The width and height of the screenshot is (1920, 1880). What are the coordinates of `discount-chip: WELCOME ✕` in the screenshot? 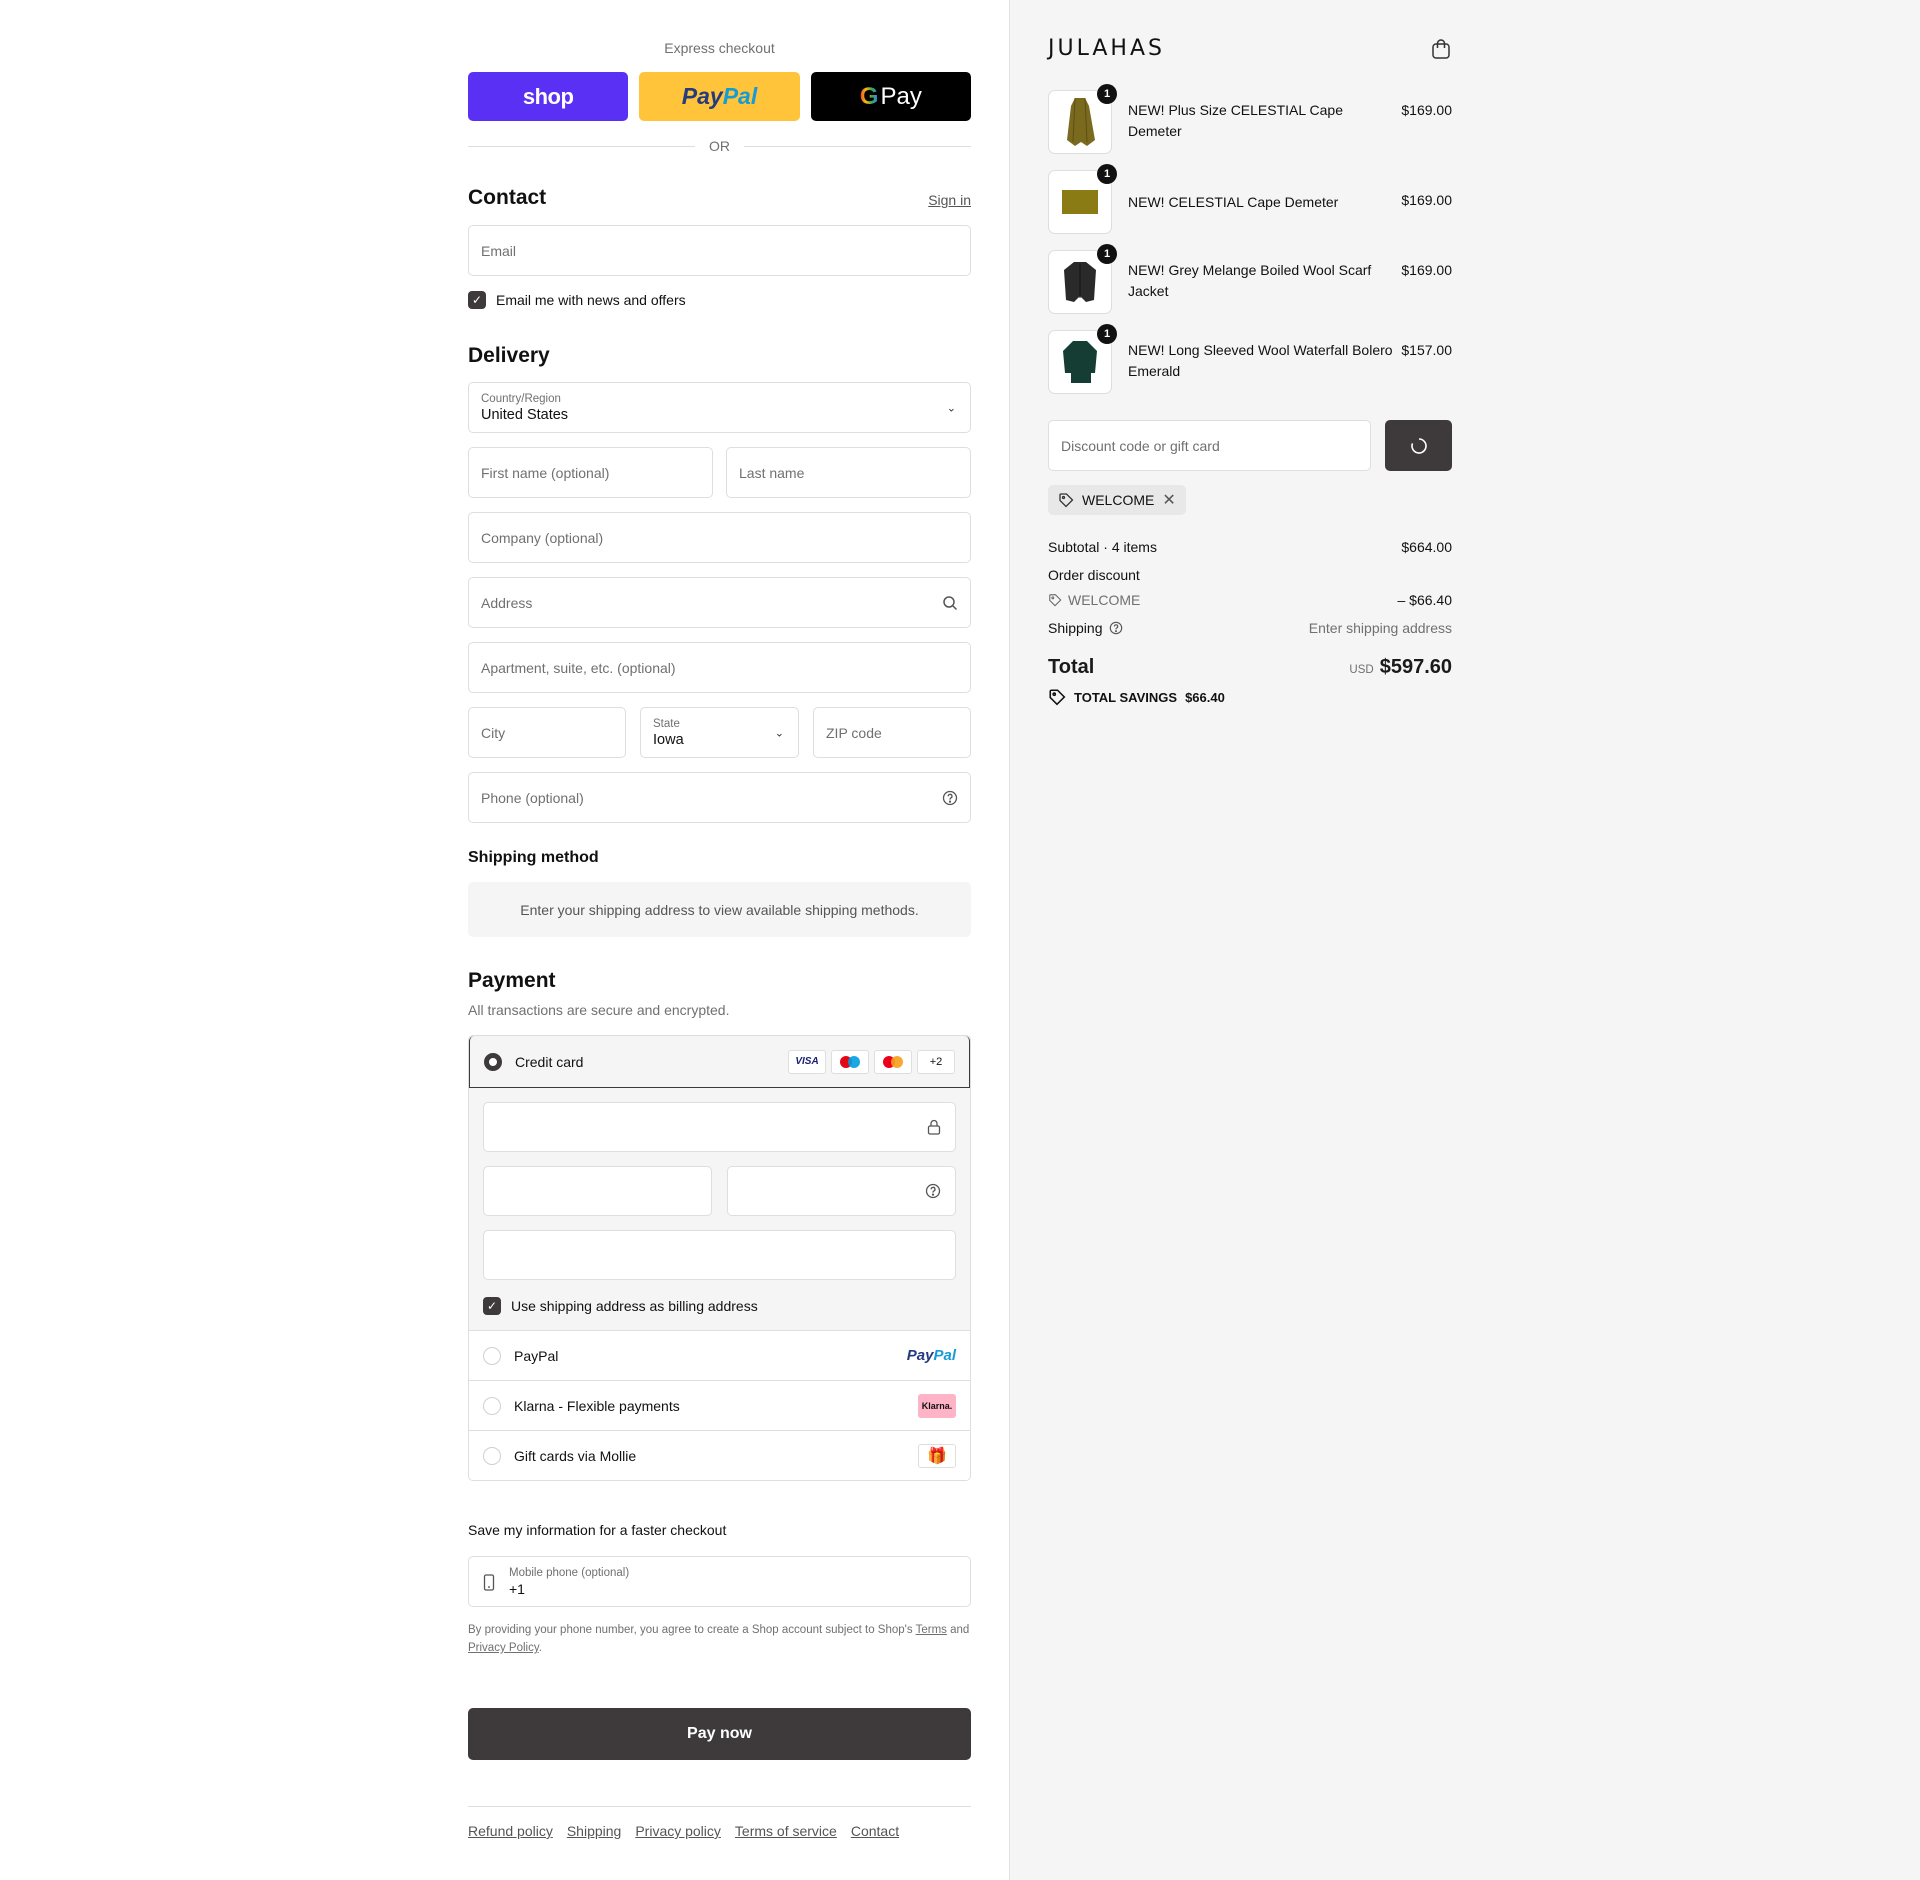 It's located at (1117, 500).